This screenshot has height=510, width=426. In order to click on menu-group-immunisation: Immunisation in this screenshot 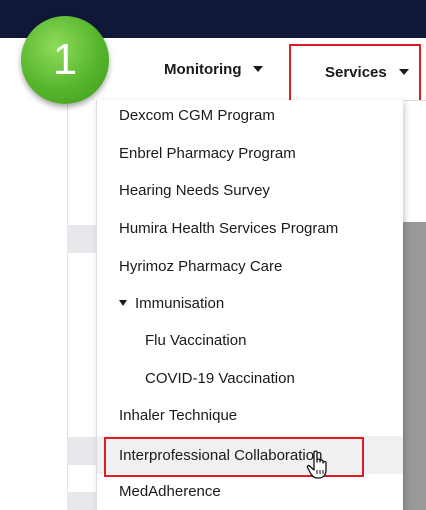, I will do `click(250, 303)`.